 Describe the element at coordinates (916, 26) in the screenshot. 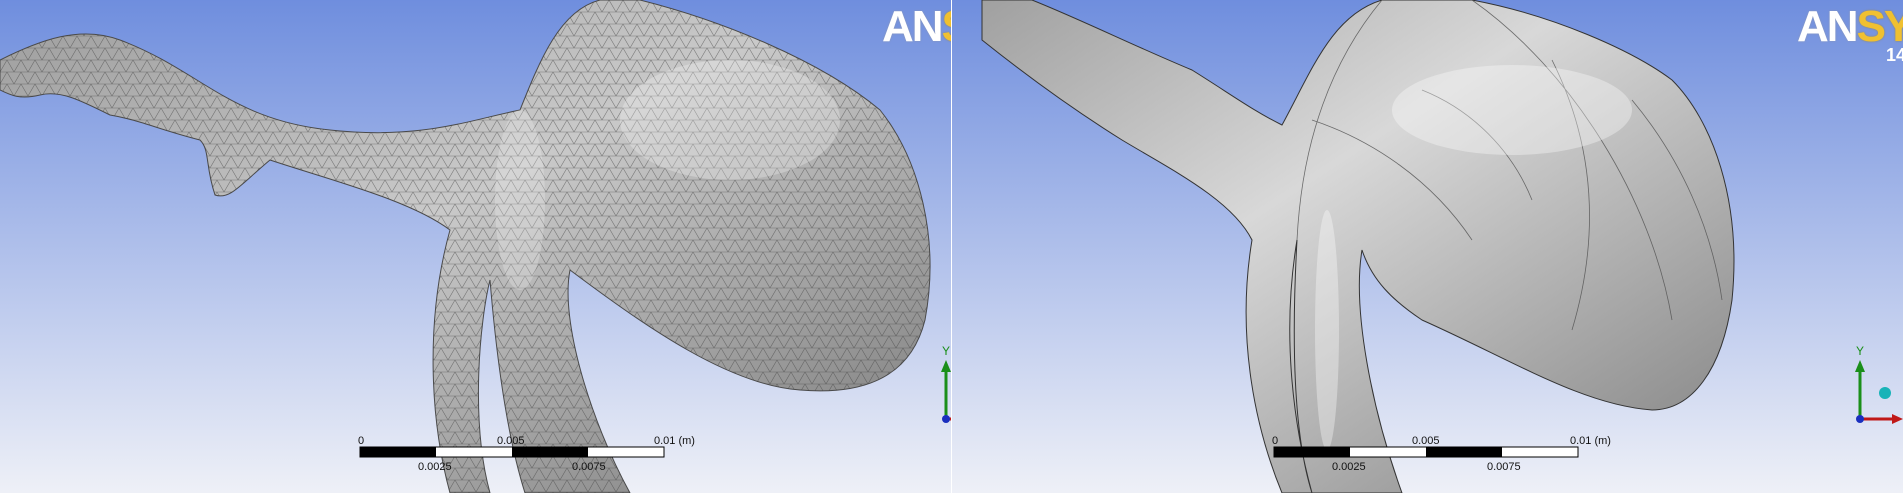

I see `ansys-logo: ANSY` at that location.